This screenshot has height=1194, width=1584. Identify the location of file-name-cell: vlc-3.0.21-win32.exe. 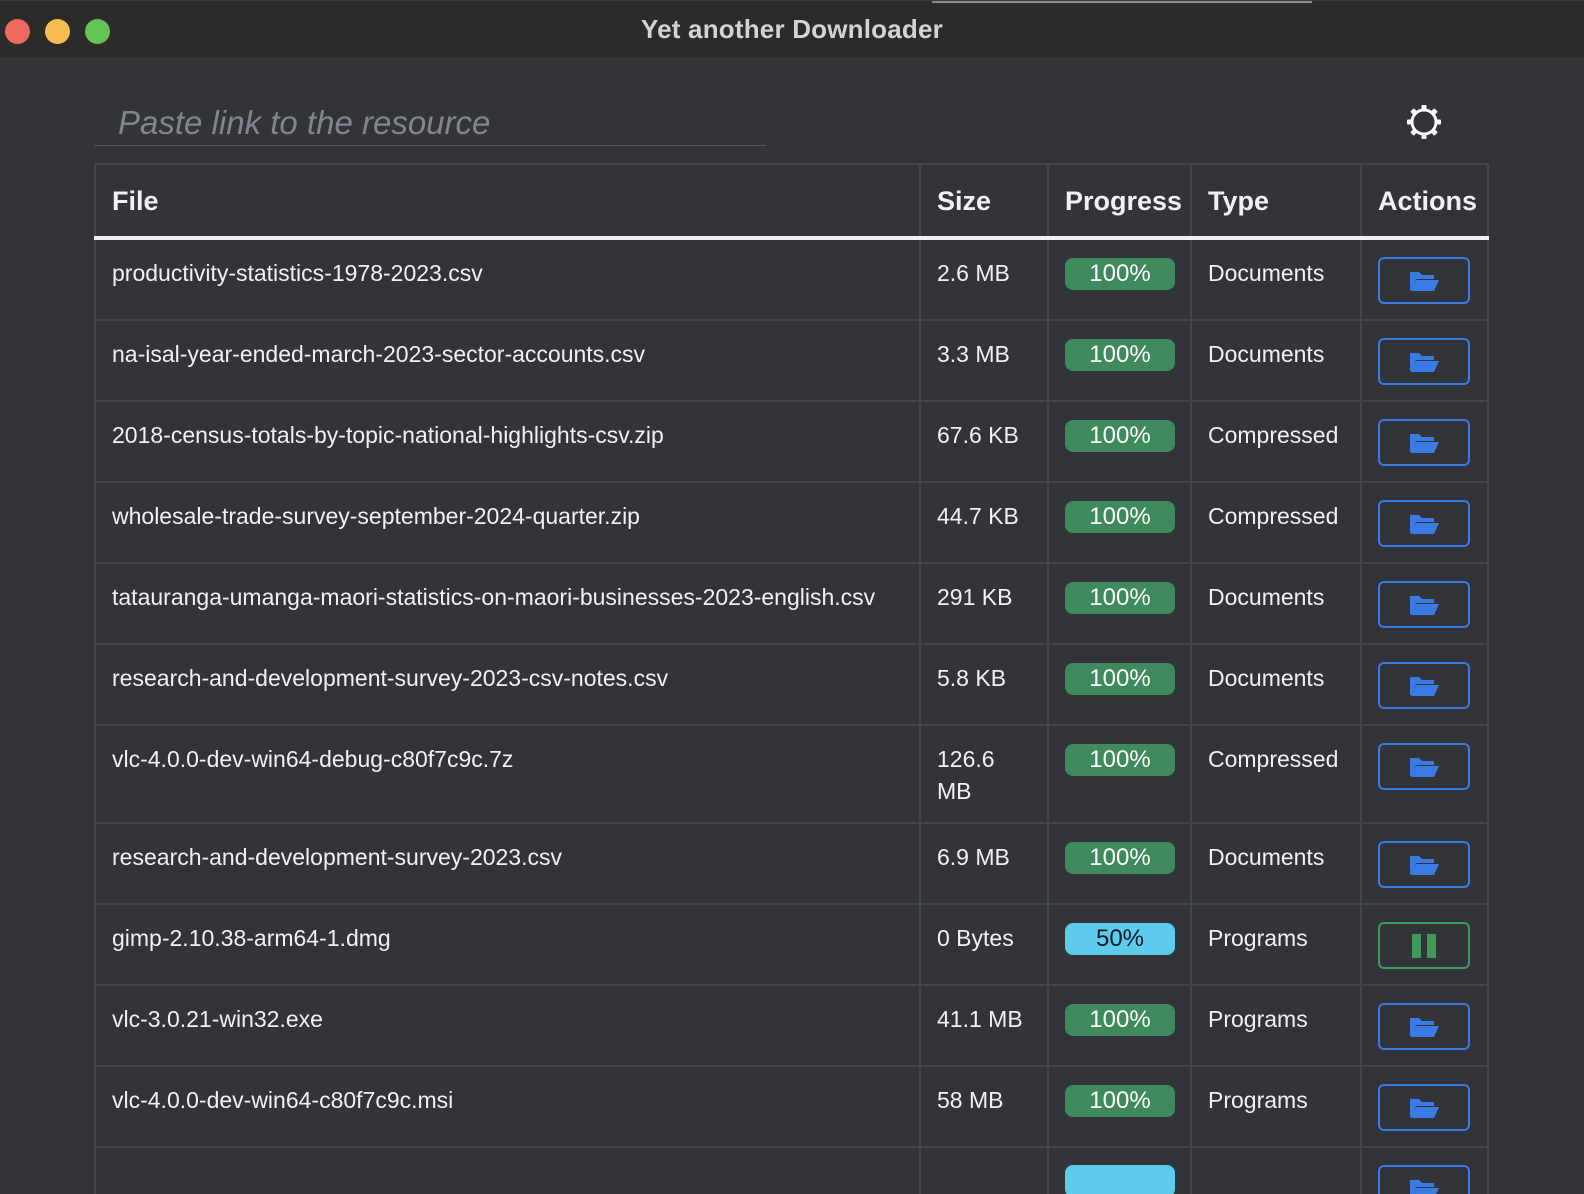
(507, 1025).